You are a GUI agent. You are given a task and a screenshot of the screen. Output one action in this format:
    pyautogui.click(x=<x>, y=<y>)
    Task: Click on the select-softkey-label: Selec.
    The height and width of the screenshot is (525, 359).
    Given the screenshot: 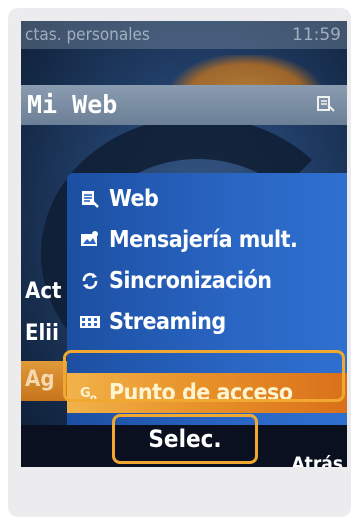 What is the action you would take?
    pyautogui.click(x=185, y=439)
    